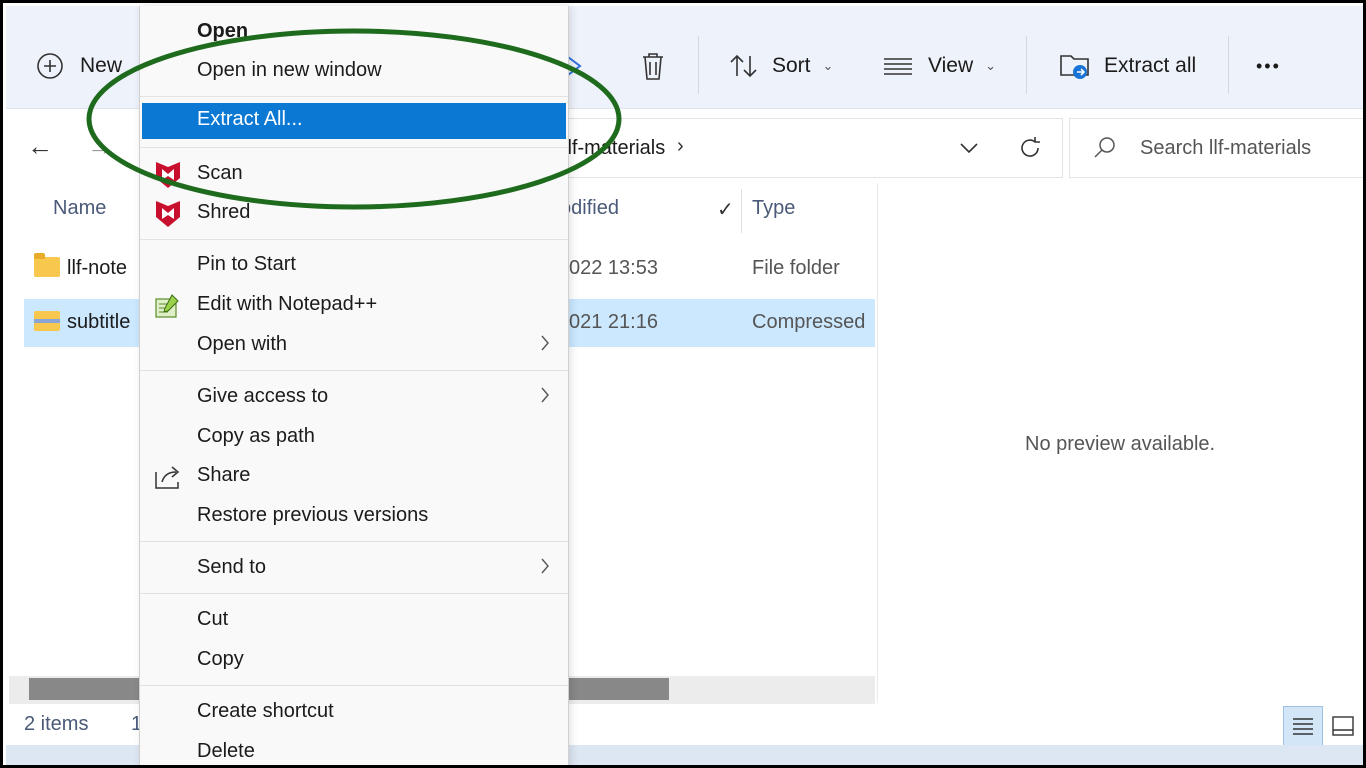  What do you see at coordinates (223, 31) in the screenshot?
I see `menu-item-label: Open` at bounding box center [223, 31].